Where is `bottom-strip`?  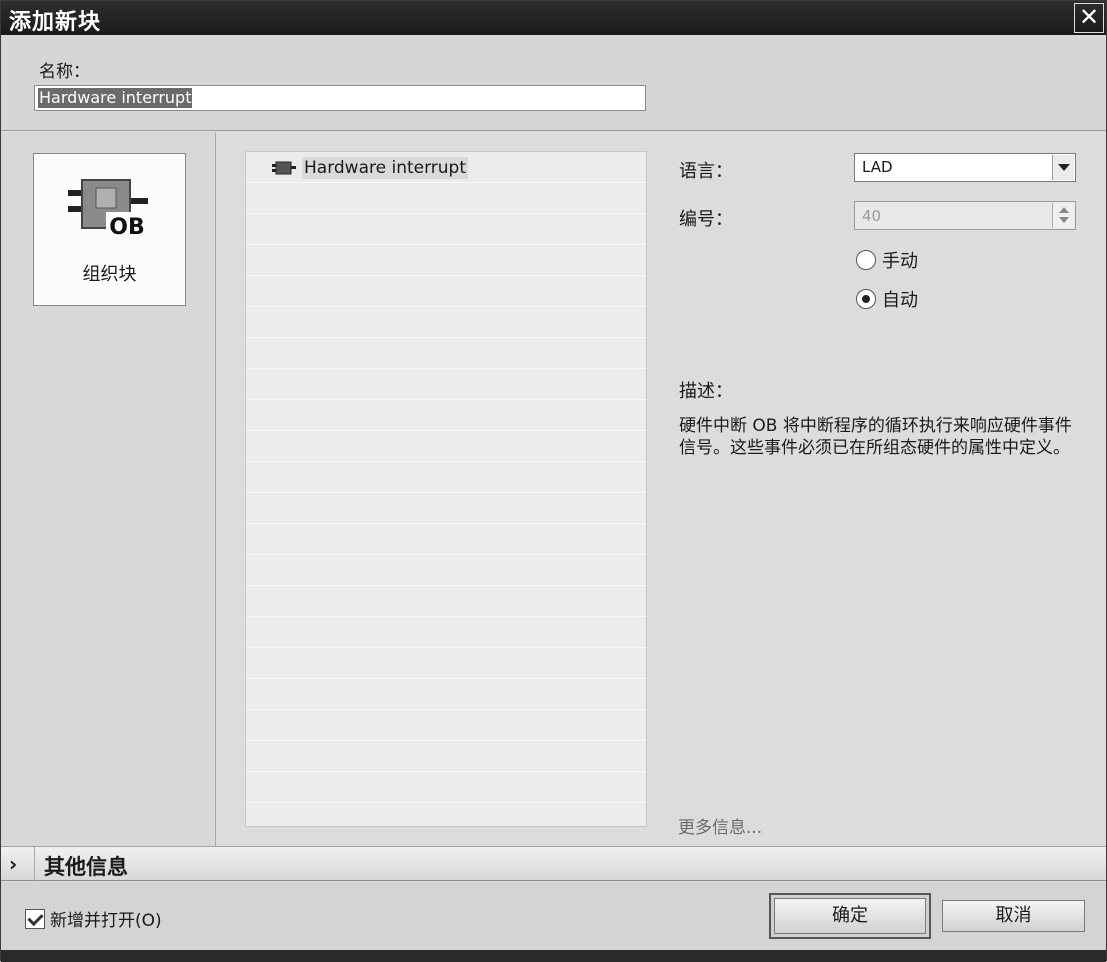
bottom-strip is located at coordinates (553, 956).